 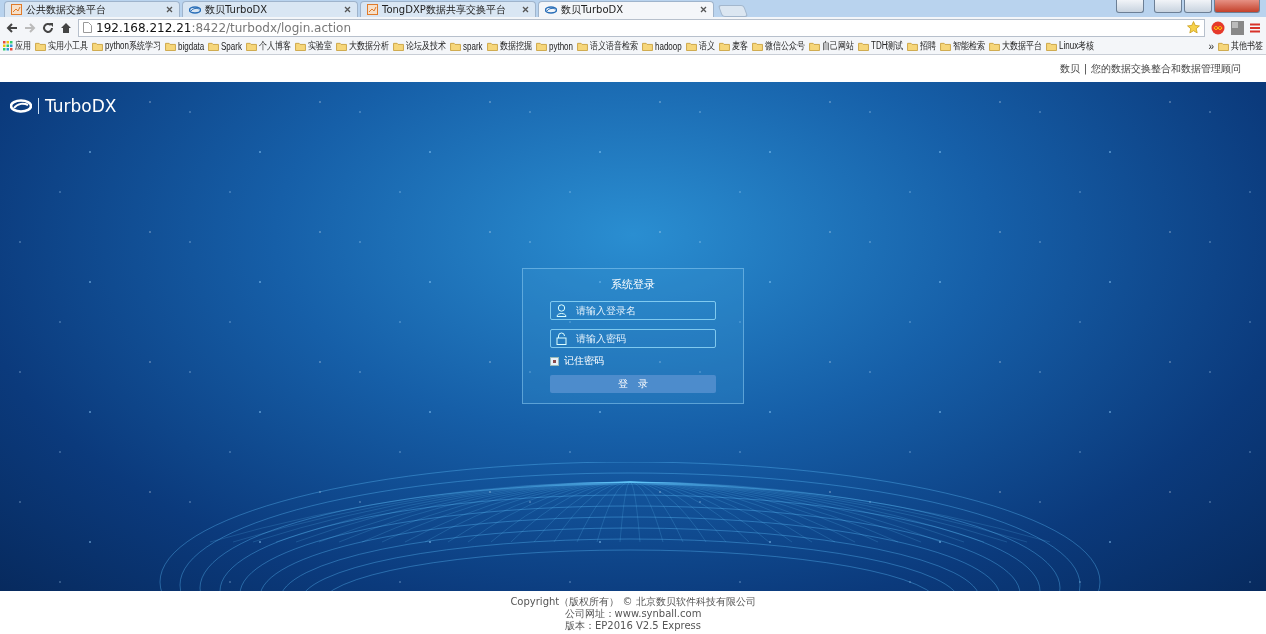 What do you see at coordinates (561, 338) in the screenshot?
I see `lock-icon` at bounding box center [561, 338].